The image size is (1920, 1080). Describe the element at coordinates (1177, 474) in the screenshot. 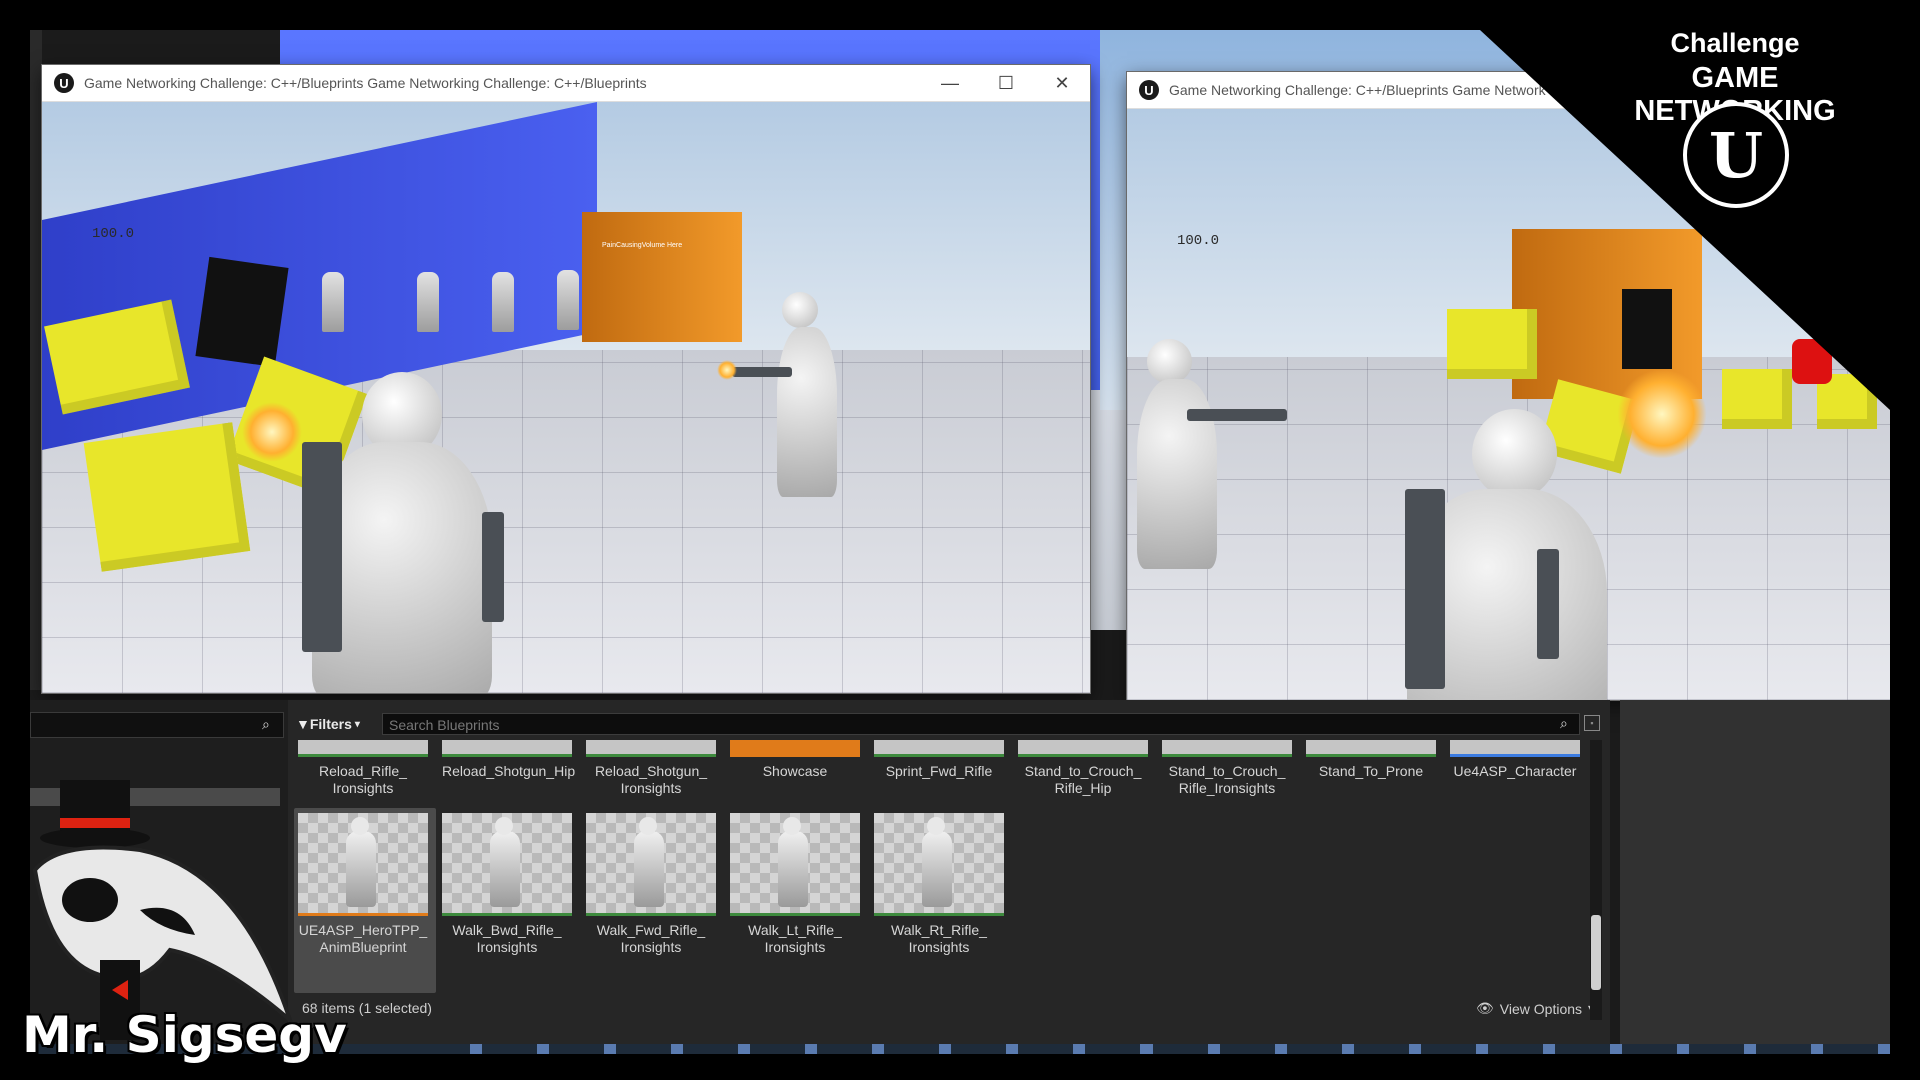

I see `enemy-character` at that location.